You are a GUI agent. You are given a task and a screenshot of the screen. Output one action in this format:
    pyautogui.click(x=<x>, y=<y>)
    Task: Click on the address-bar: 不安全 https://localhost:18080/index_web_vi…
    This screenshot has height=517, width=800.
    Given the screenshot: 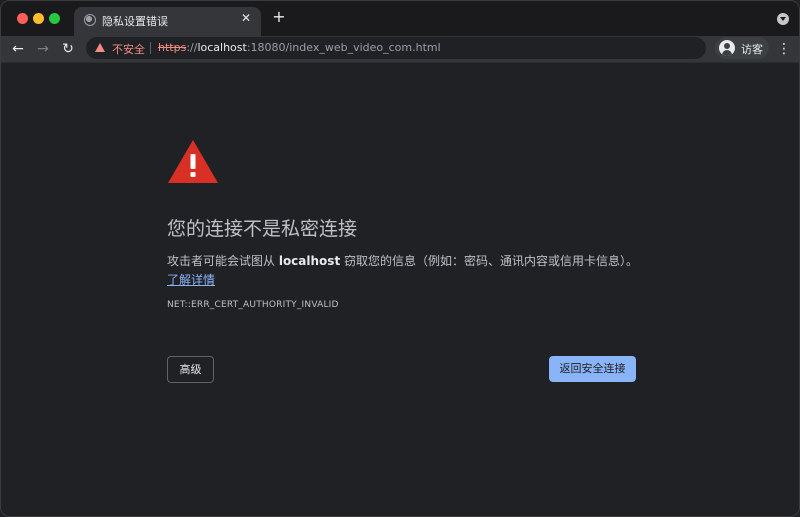 What is the action you would take?
    pyautogui.click(x=396, y=48)
    